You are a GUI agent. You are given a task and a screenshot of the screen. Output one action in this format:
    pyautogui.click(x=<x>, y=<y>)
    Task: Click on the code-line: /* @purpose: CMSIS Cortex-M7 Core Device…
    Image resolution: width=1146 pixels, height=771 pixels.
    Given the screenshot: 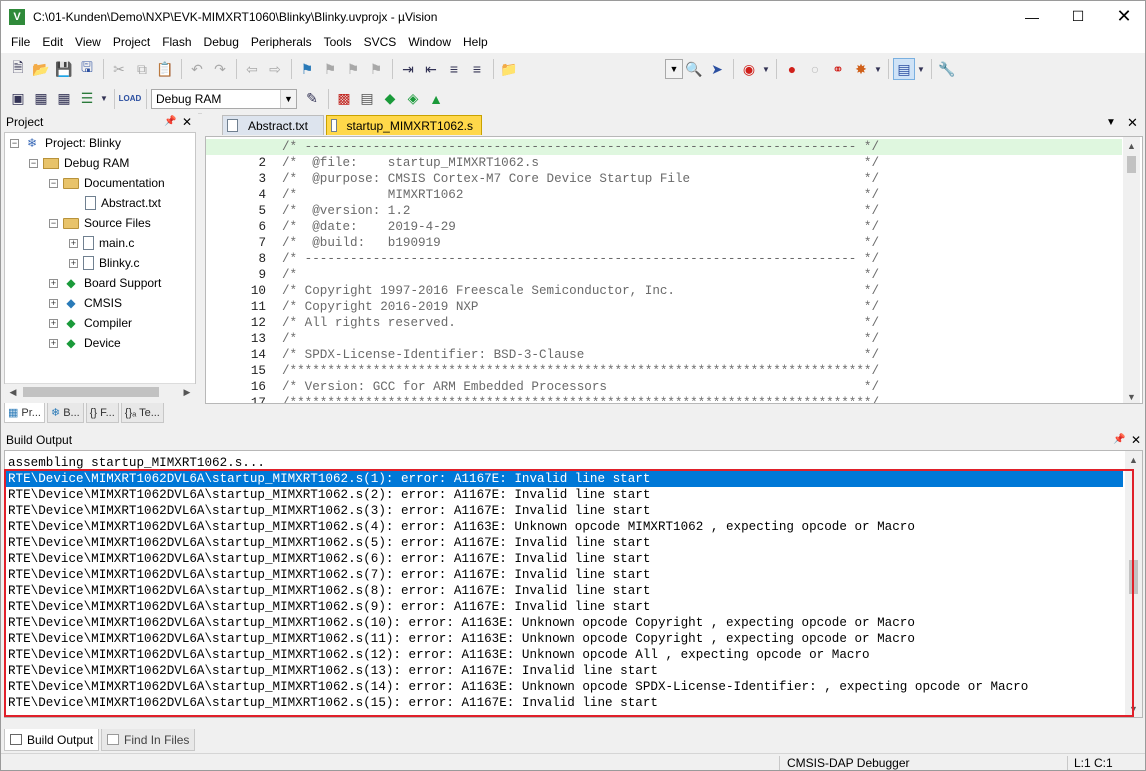 What is the action you would take?
    pyautogui.click(x=580, y=179)
    